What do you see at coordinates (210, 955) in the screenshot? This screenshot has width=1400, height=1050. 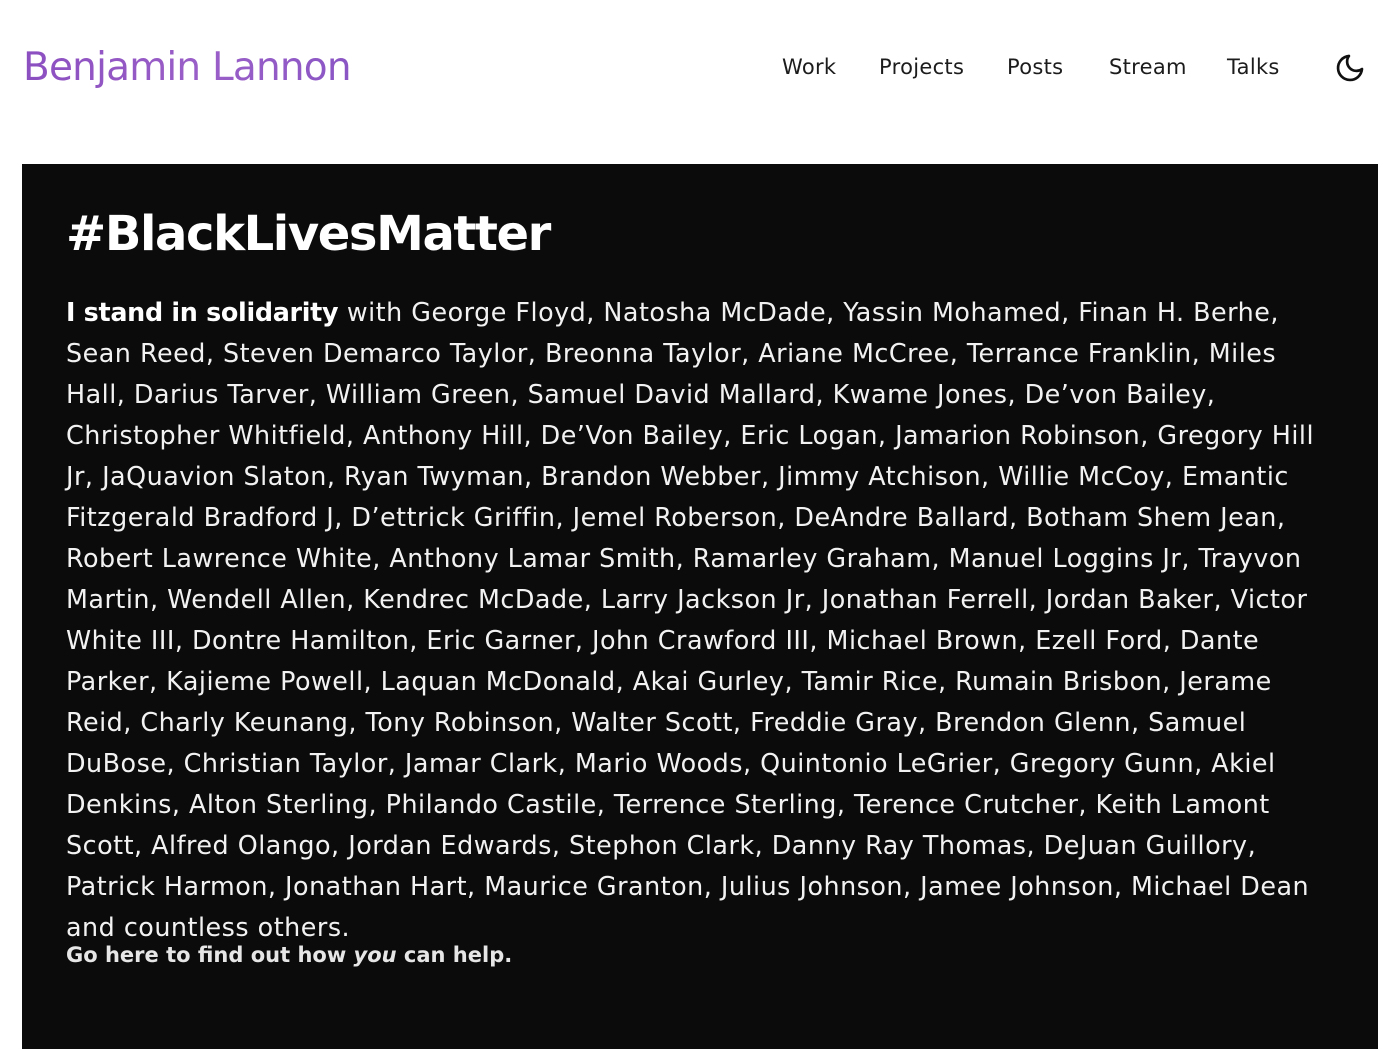 I see `help-link-prefix: Go here to find out how` at bounding box center [210, 955].